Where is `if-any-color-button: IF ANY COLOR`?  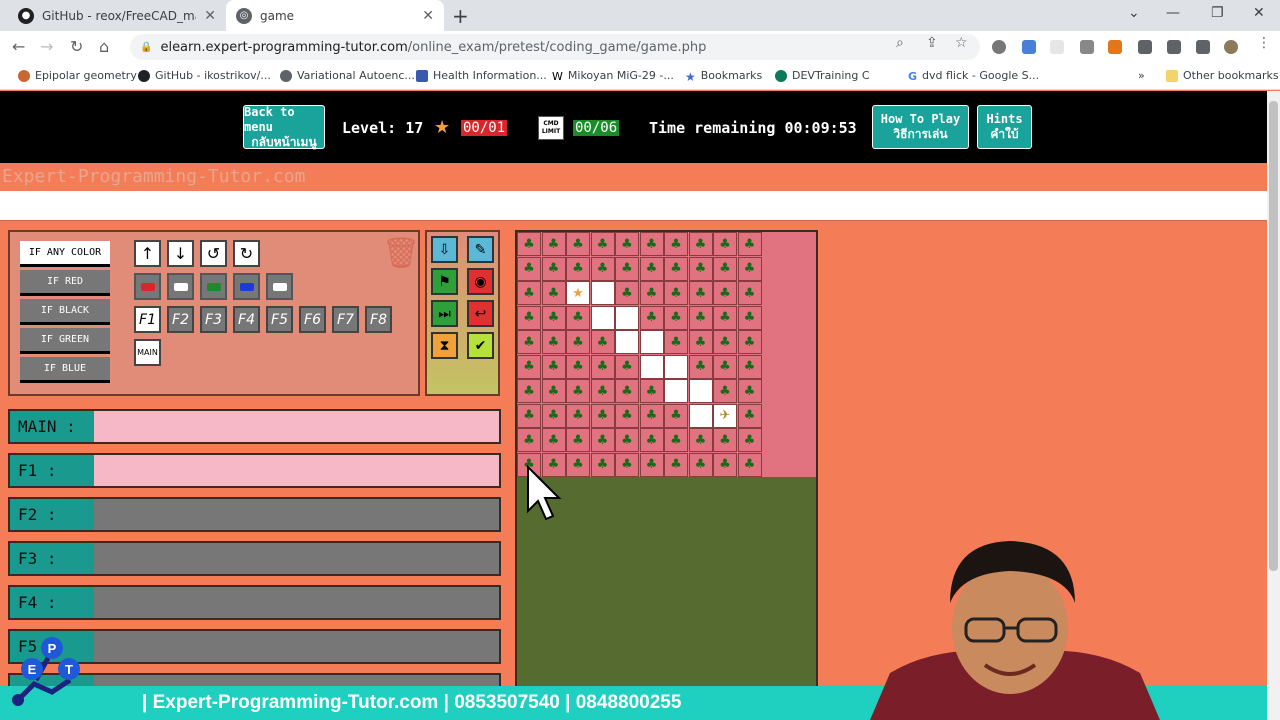
if-any-color-button: IF ANY COLOR is located at coordinates (65, 254).